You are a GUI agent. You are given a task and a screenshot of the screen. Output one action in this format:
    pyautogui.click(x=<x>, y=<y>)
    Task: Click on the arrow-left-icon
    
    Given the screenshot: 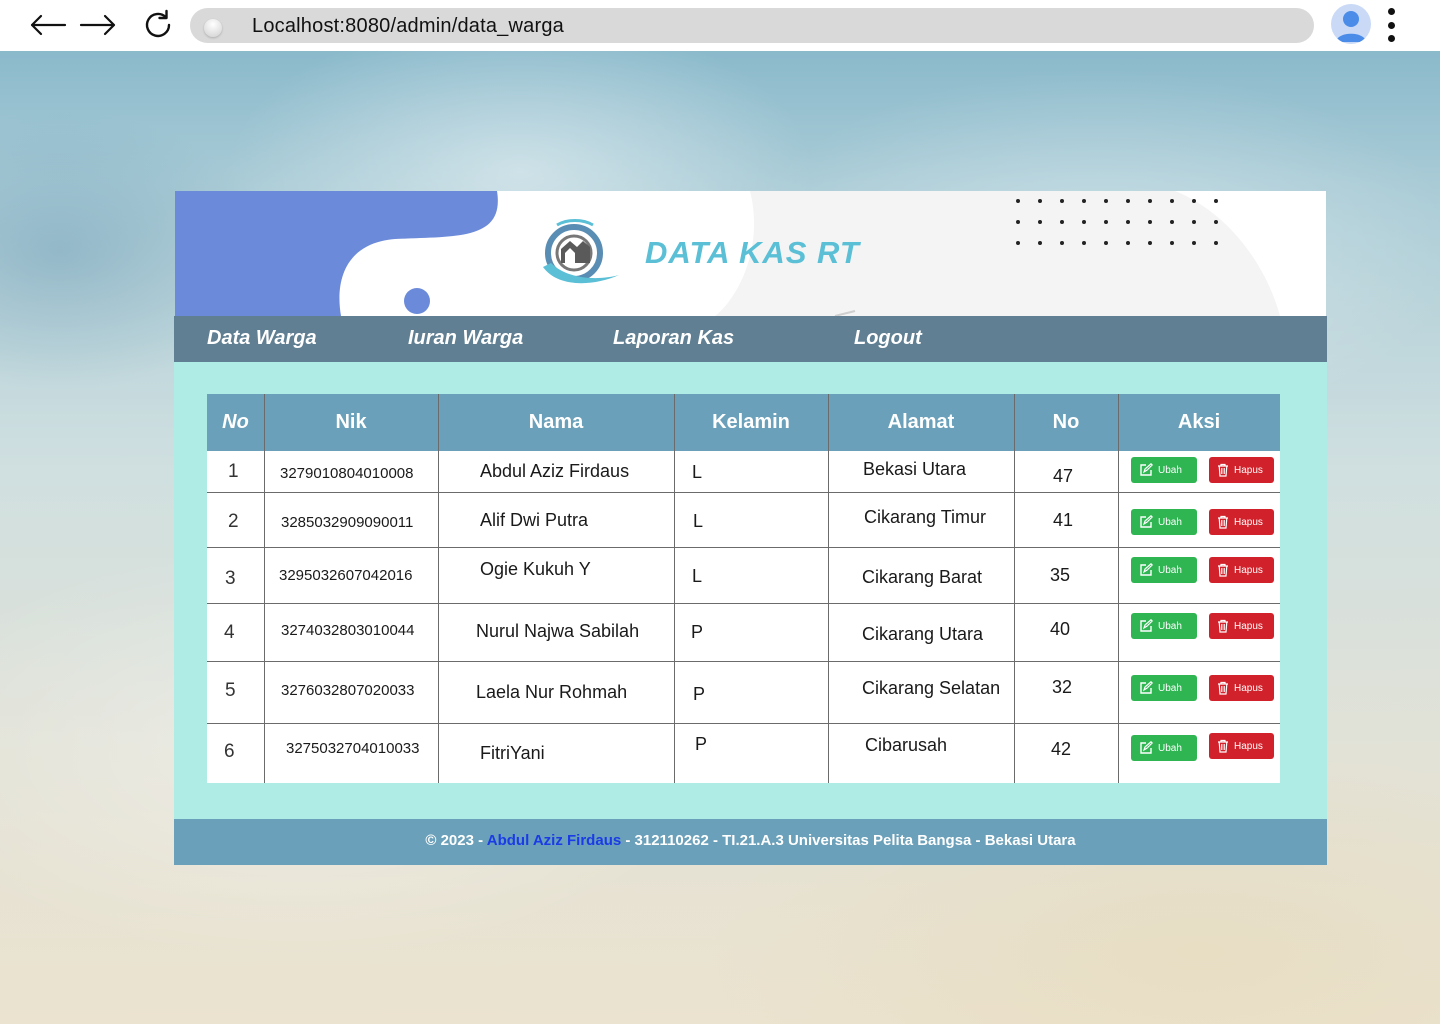 What is the action you would take?
    pyautogui.click(x=48, y=25)
    